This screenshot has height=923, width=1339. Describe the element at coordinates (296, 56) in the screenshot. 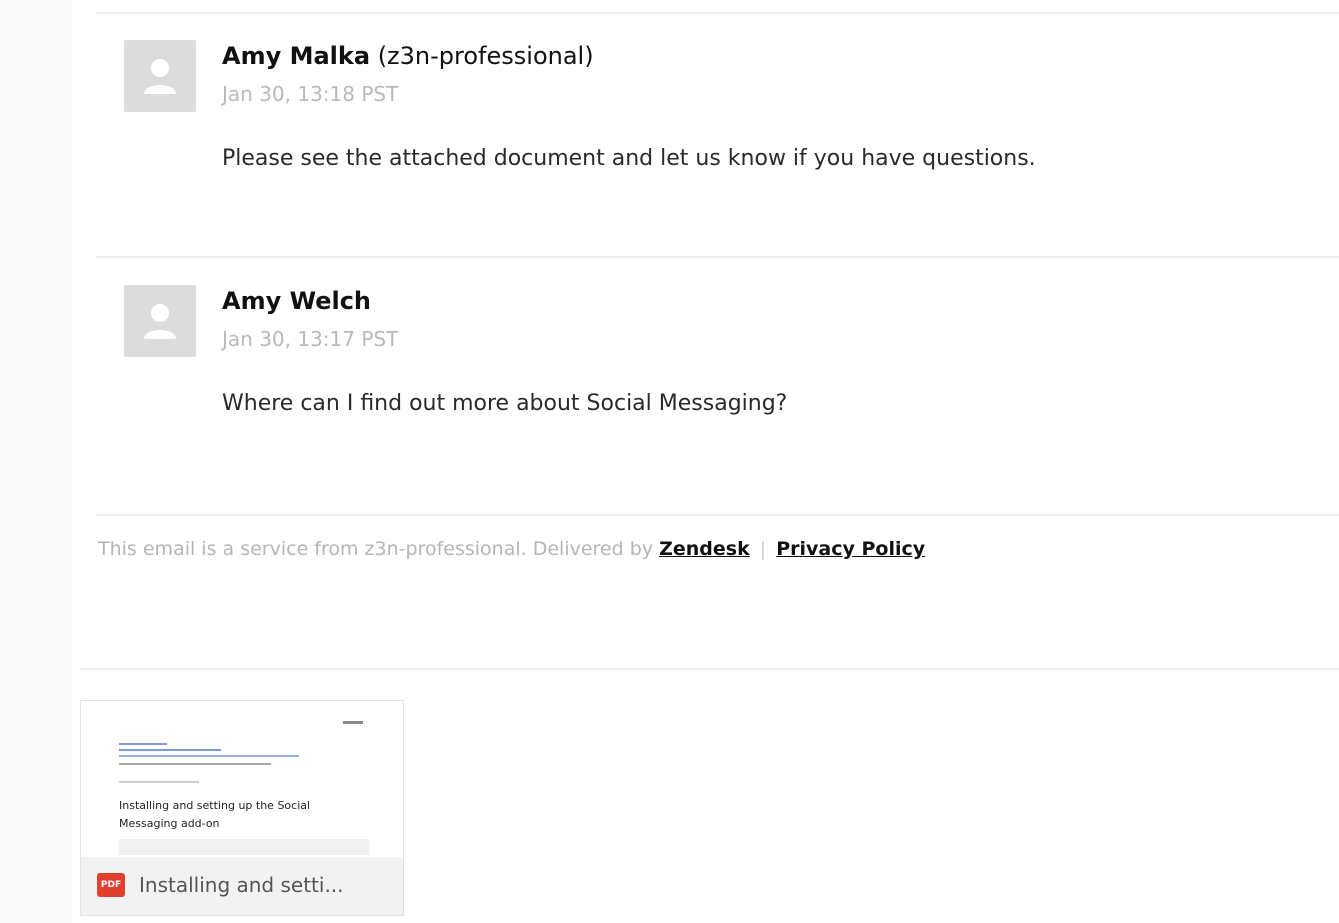

I see `author-name: Amy Malka` at that location.